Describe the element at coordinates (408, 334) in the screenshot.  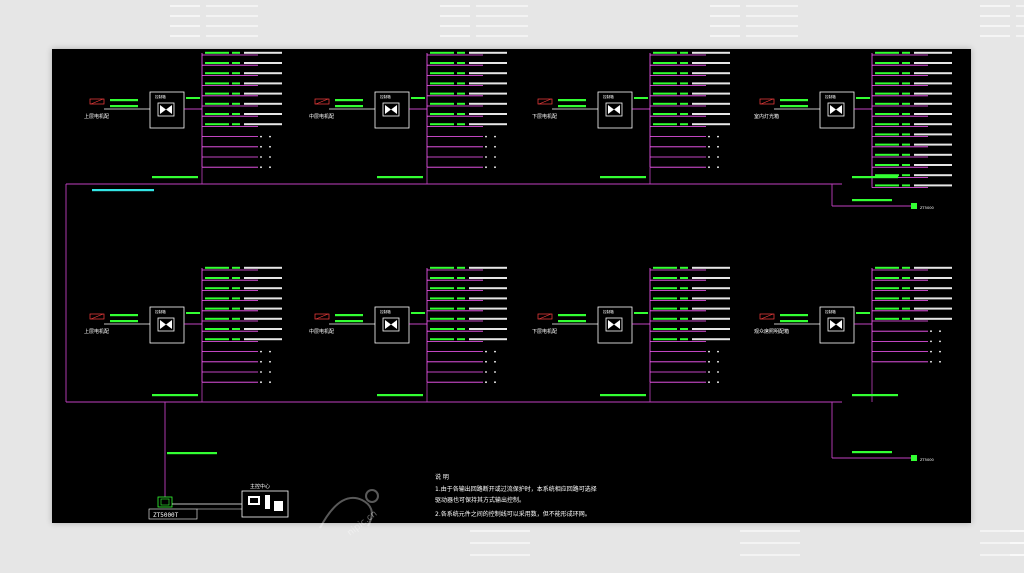
I see `circuit-group: 中层电机配 控制箱` at that location.